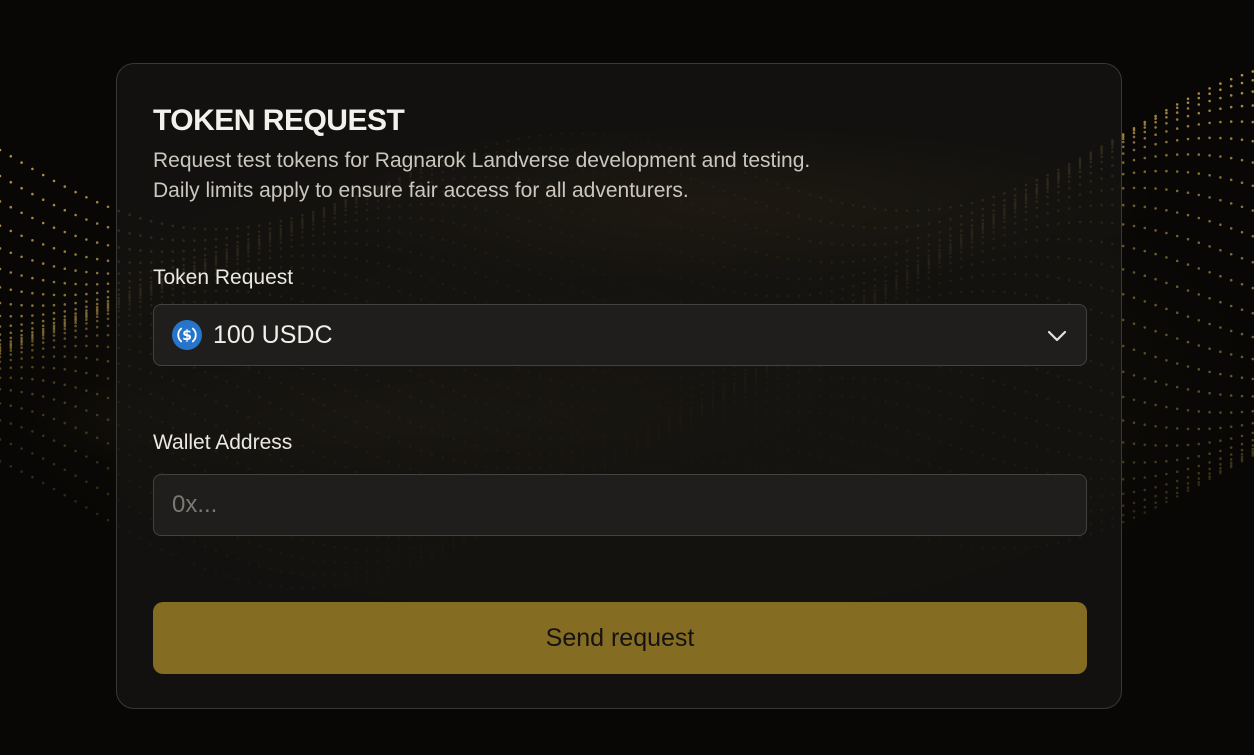  What do you see at coordinates (273, 335) in the screenshot?
I see `token-select-value: 100 USDC` at bounding box center [273, 335].